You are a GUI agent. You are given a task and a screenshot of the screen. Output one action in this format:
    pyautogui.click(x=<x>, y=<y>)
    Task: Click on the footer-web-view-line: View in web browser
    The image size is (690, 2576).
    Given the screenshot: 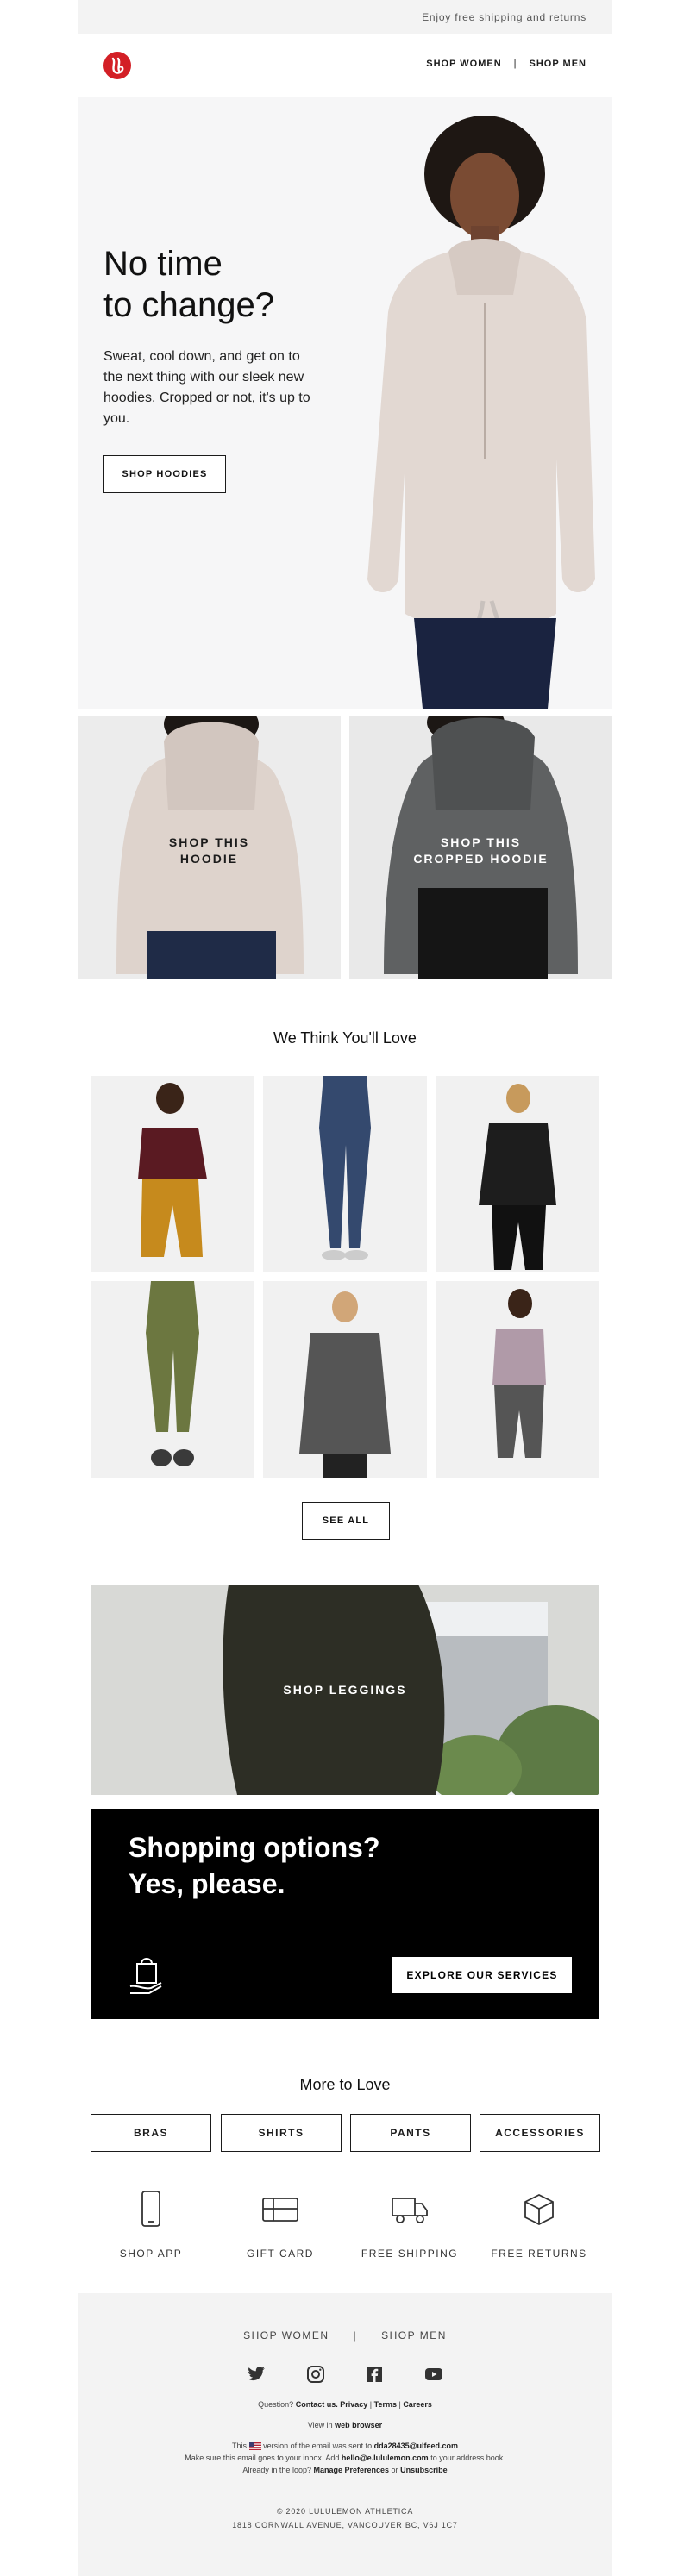 What is the action you would take?
    pyautogui.click(x=345, y=2425)
    